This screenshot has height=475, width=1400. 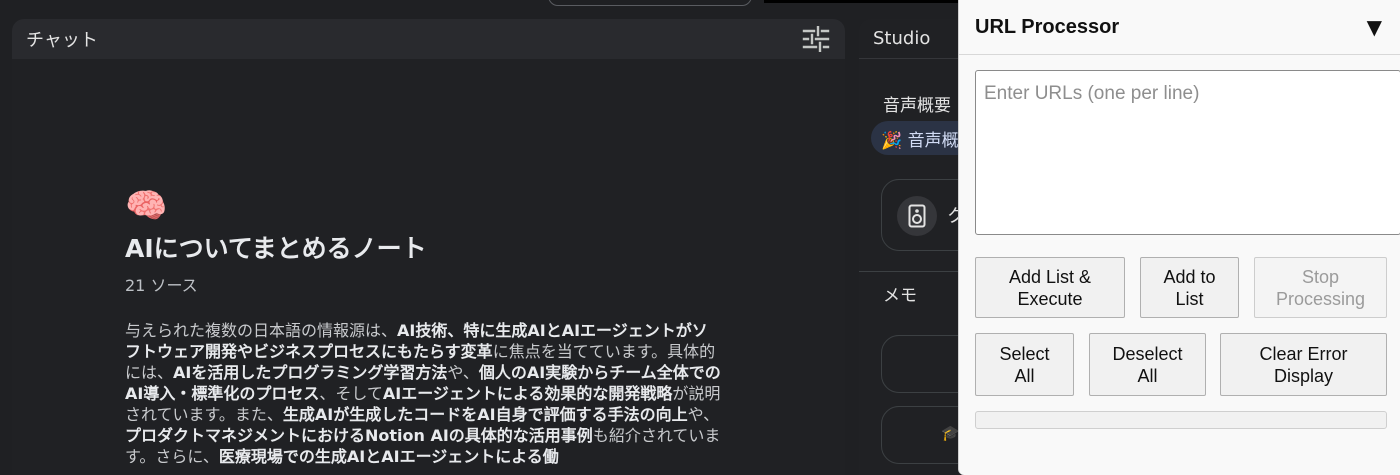 I want to click on select-all-button: Select All, so click(x=1024, y=364).